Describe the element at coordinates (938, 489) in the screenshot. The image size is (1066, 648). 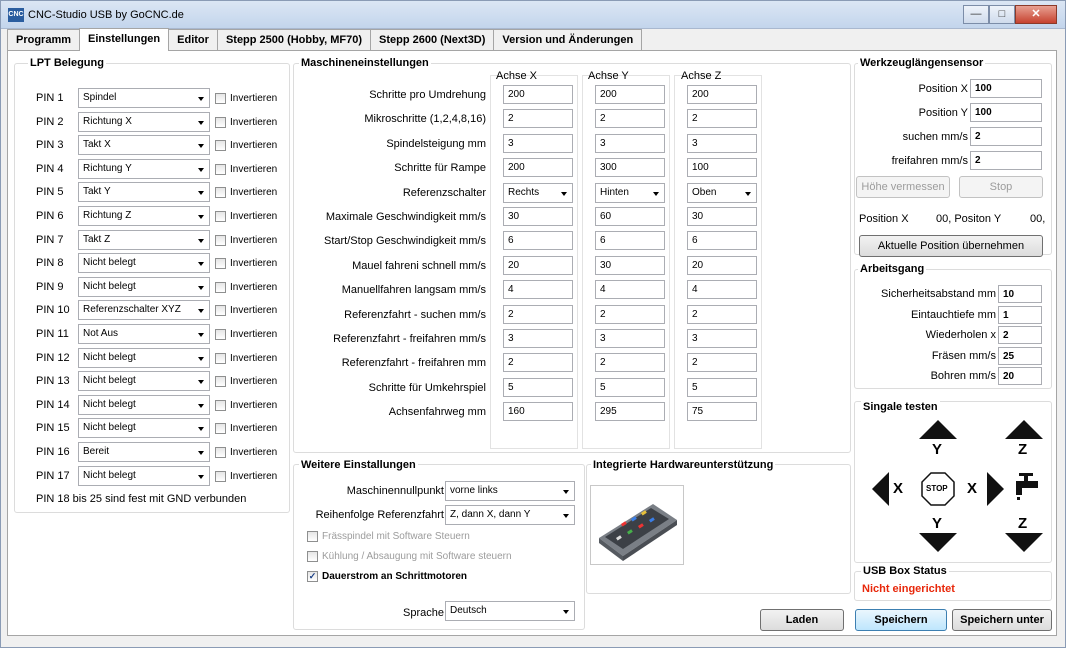
I see `stop-button: STOP` at that location.